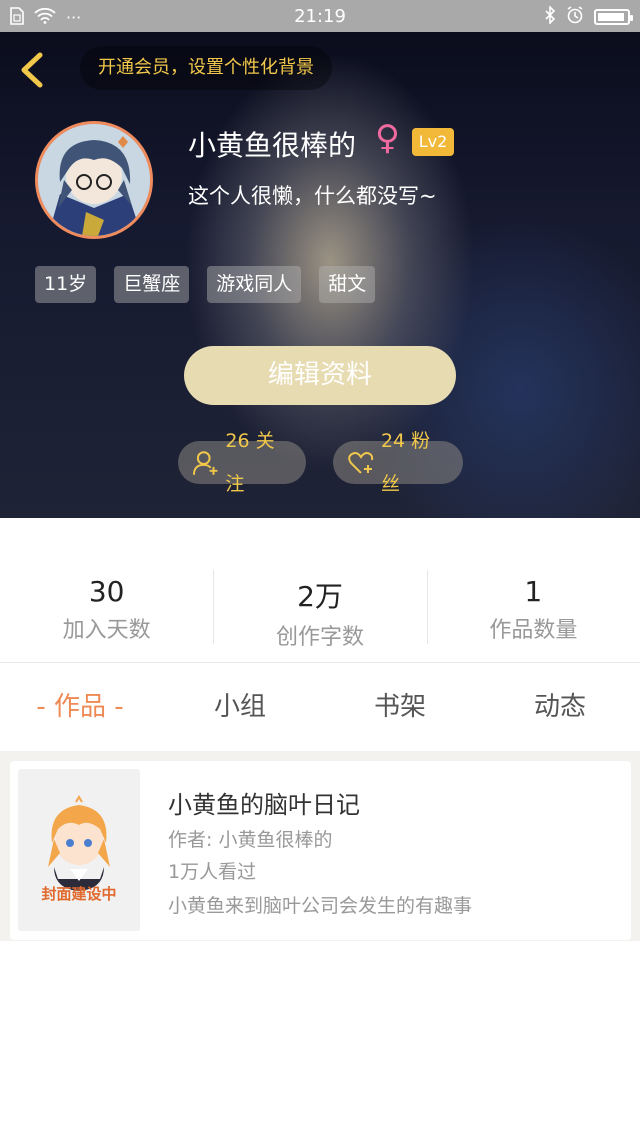  What do you see at coordinates (433, 142) in the screenshot?
I see `level-badge: Lv2` at bounding box center [433, 142].